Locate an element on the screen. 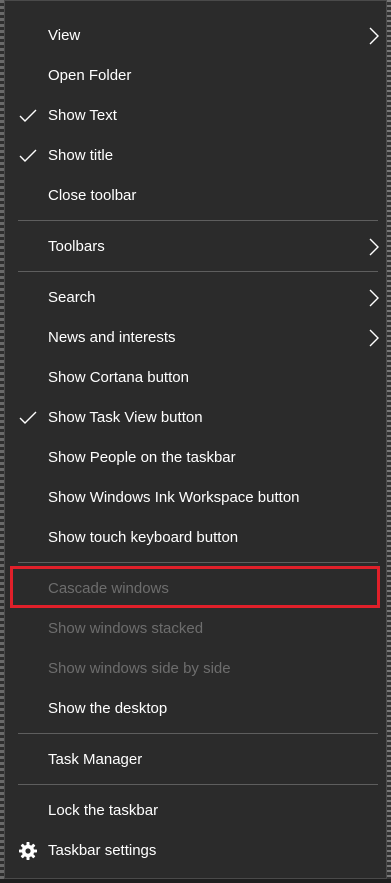  gear-icon is located at coordinates (28, 851).